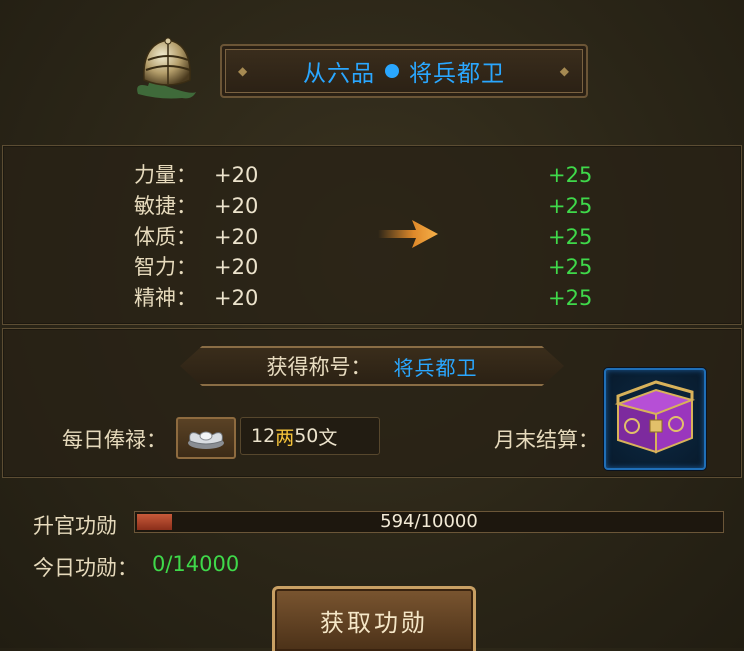 Image resolution: width=744 pixels, height=651 pixels. What do you see at coordinates (85, 568) in the screenshot?
I see `today-merit-label: 今日功勋：` at bounding box center [85, 568].